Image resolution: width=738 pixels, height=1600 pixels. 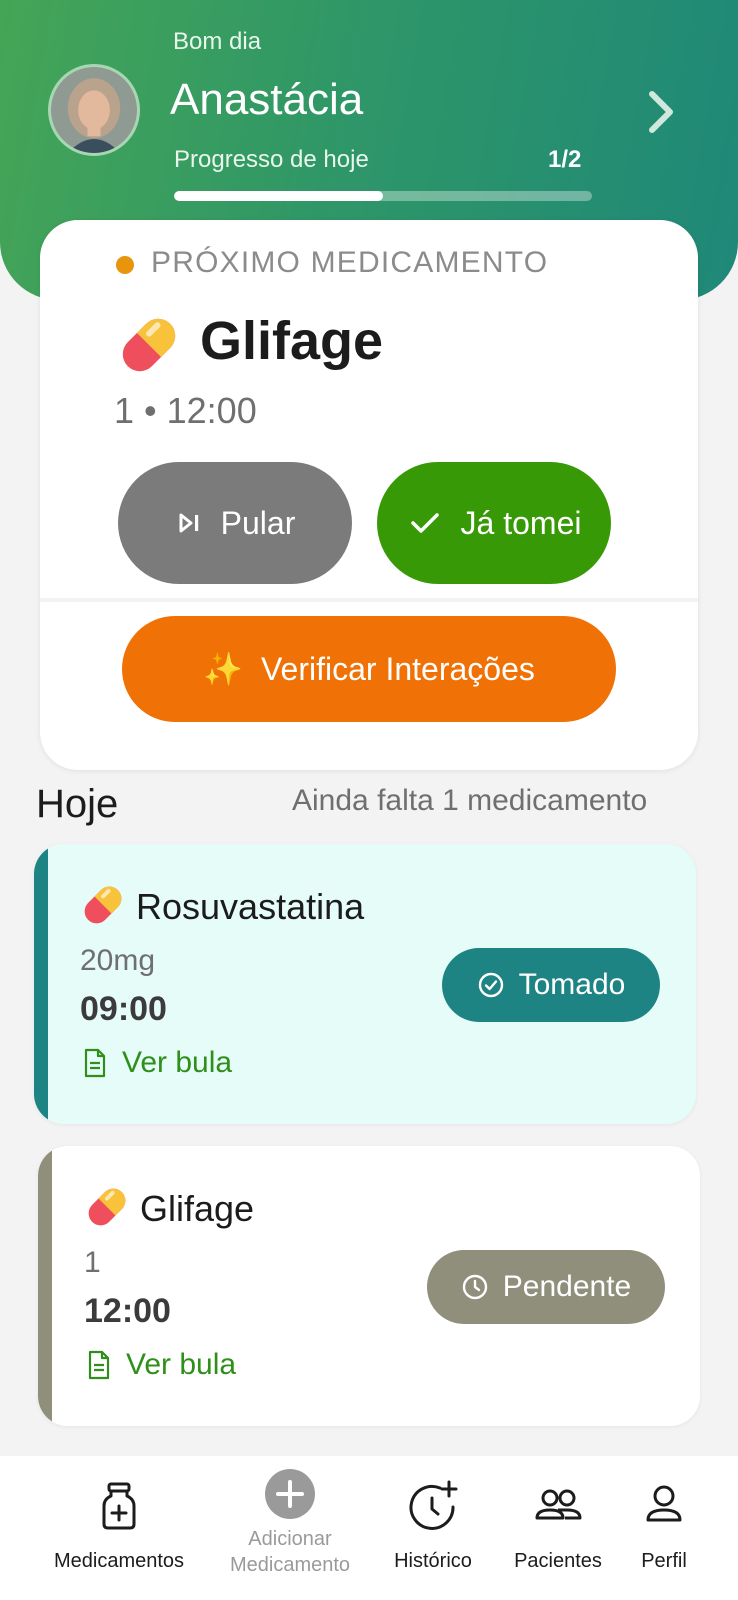 I want to click on divider, so click(x=369, y=600).